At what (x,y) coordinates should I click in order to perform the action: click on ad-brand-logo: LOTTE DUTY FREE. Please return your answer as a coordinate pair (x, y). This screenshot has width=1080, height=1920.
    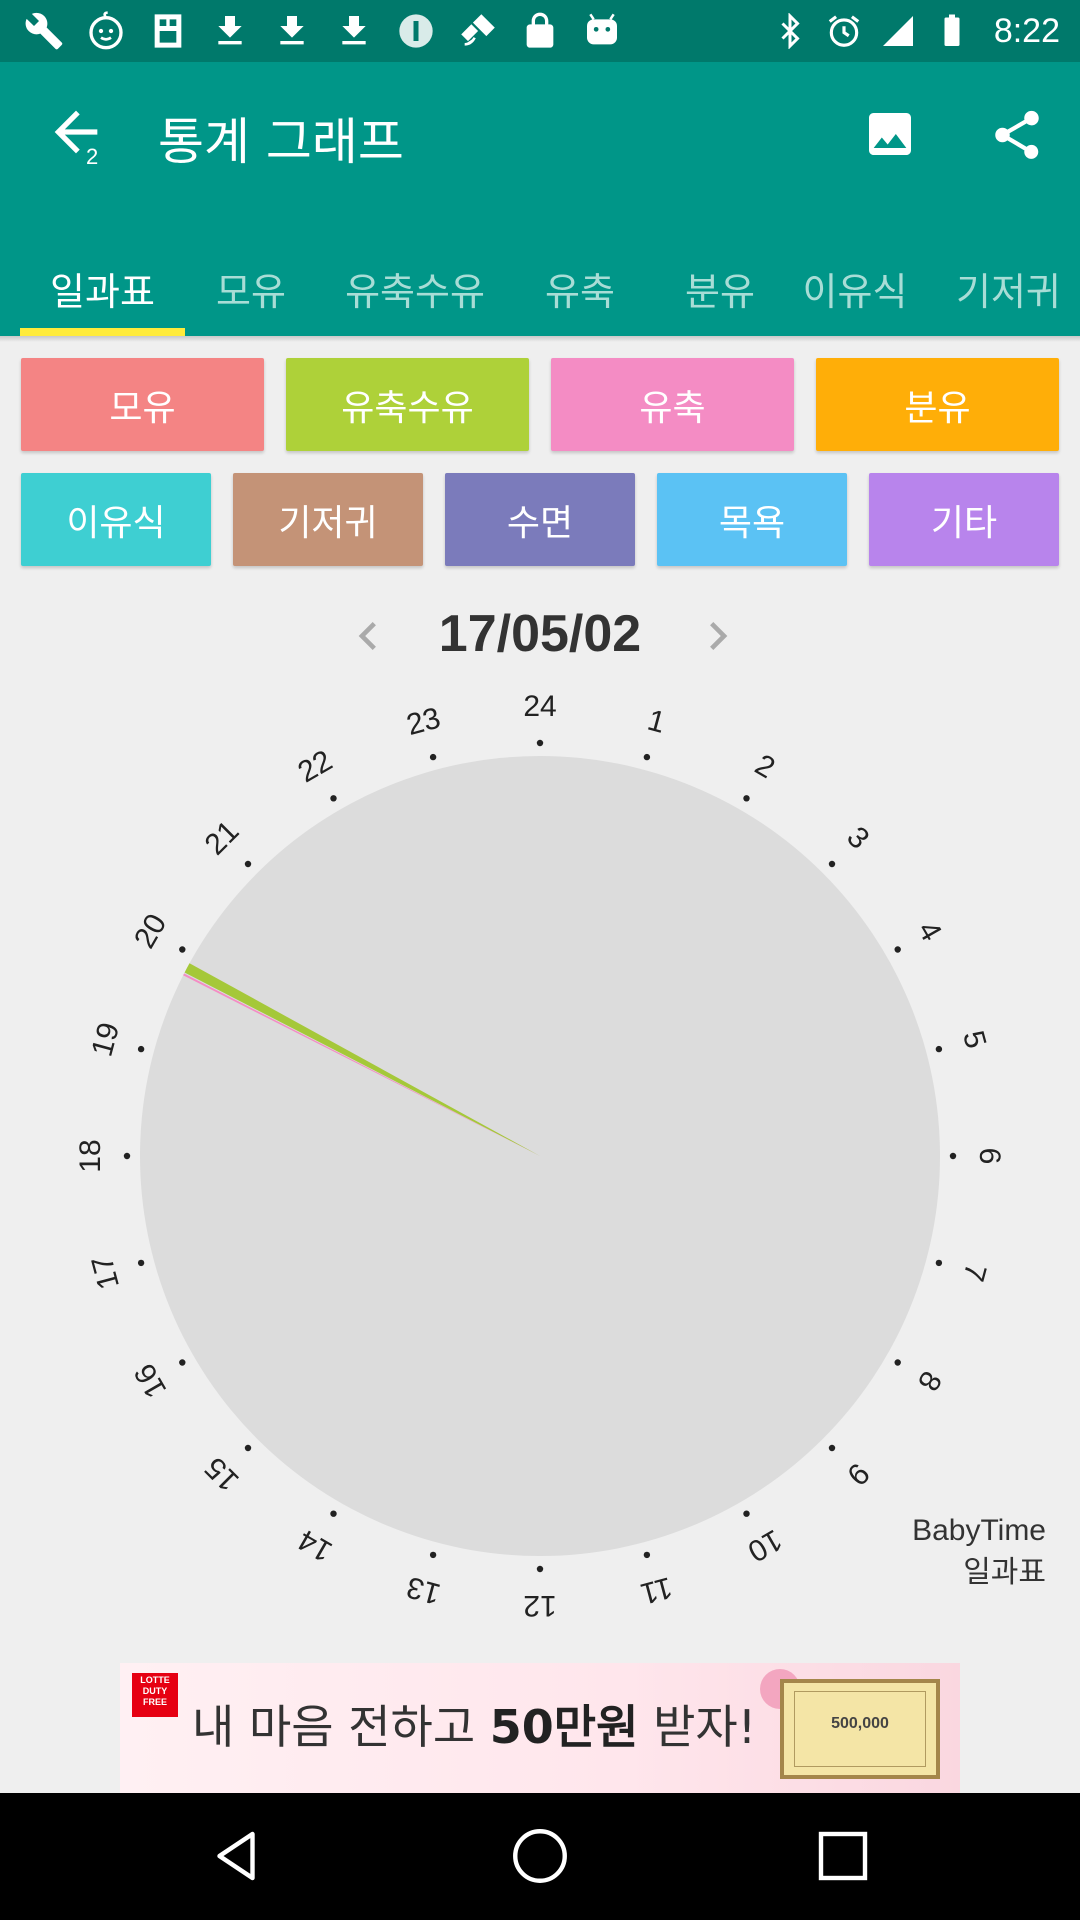
    Looking at the image, I should click on (155, 1695).